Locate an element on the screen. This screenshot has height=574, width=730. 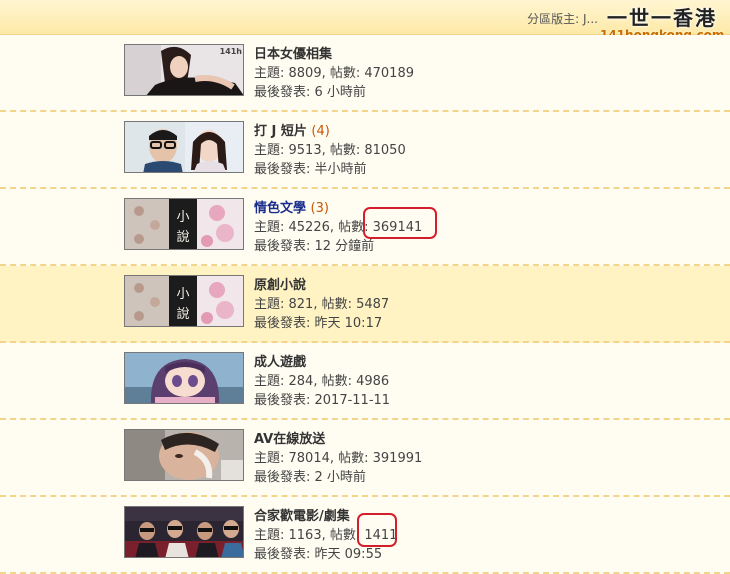
forum-row: 成人遊戲 主題: 284, 帖數: 4986 最後發表: 2017-11-11 is located at coordinates (365, 381).